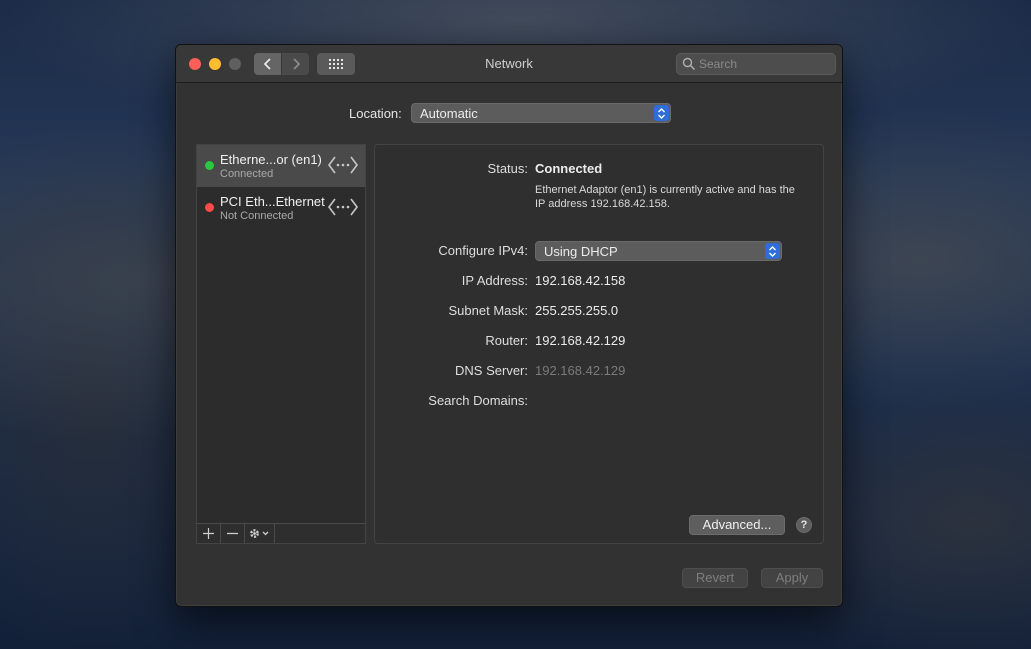  Describe the element at coordinates (577, 310) in the screenshot. I see `subnet-mask-value: 255.255.255.0` at that location.